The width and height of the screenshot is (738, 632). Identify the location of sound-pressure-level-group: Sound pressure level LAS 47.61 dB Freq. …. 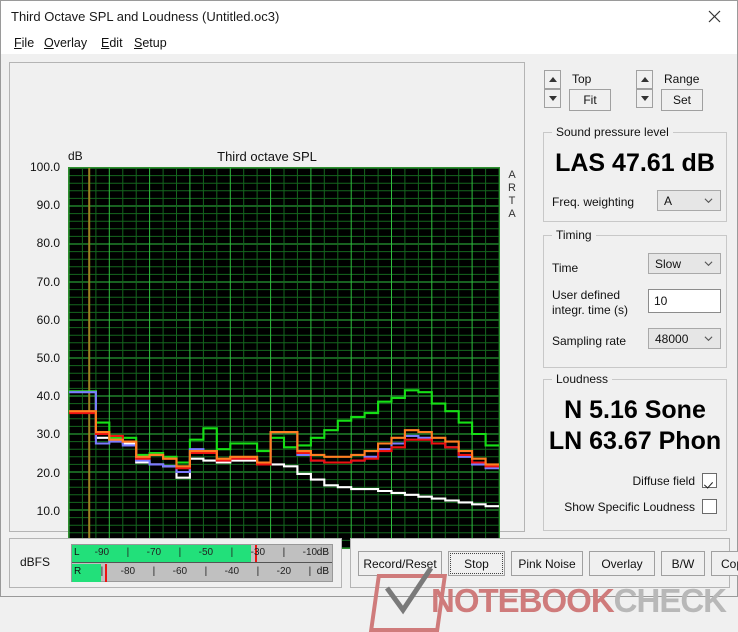
(635, 173).